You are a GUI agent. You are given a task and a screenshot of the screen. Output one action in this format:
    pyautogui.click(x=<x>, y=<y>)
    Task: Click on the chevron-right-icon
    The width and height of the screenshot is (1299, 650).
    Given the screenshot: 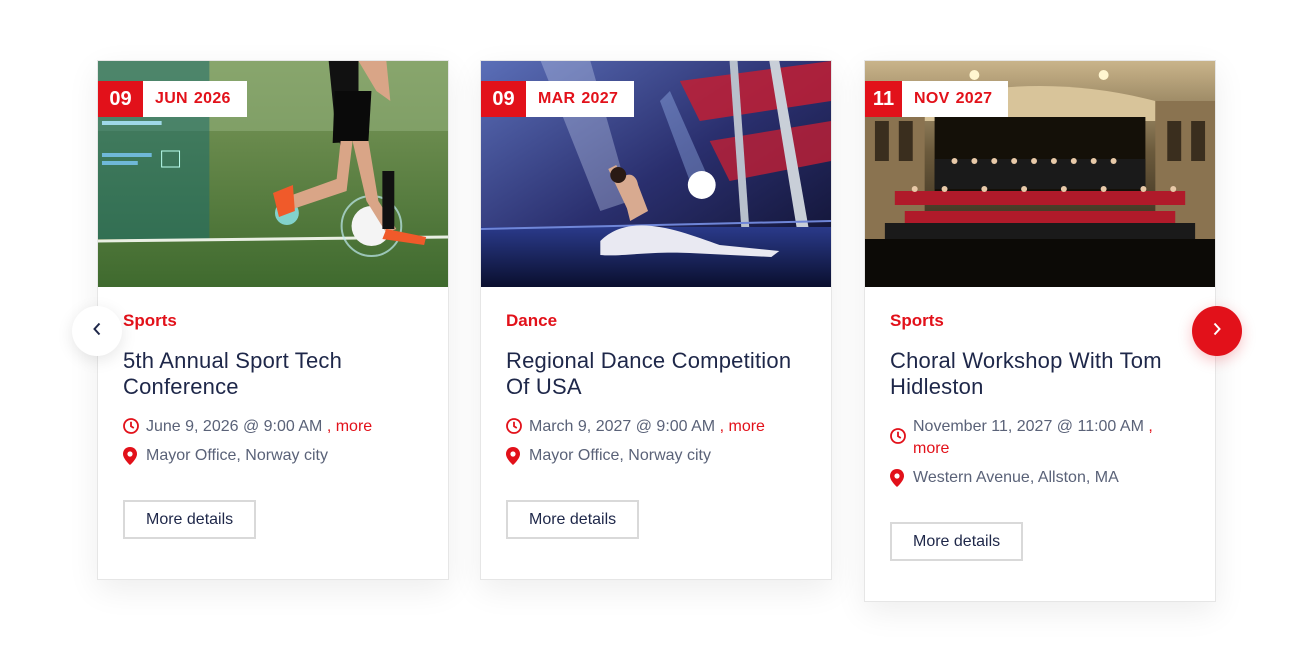 What is the action you would take?
    pyautogui.click(x=1217, y=331)
    